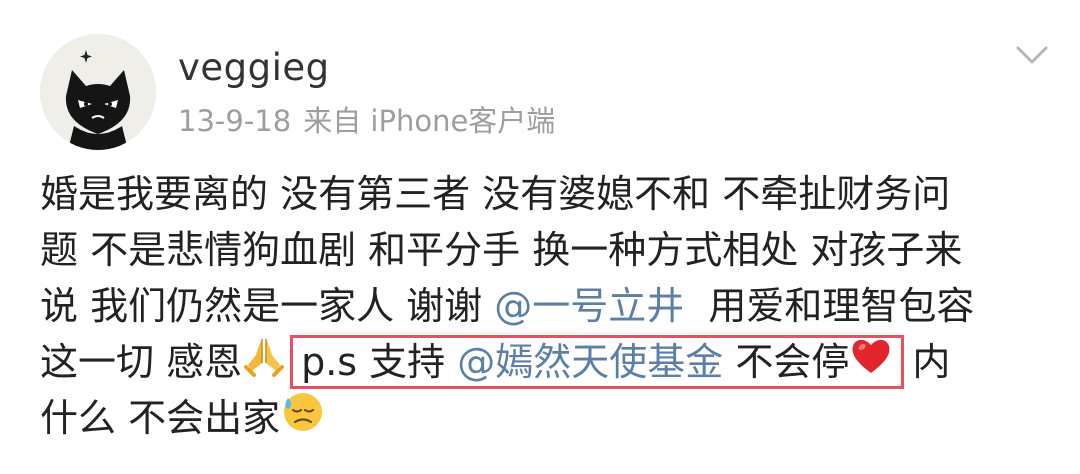 This screenshot has height=474, width=1080. What do you see at coordinates (429, 121) in the screenshot?
I see `post-source: 来自 iPhone客户端` at bounding box center [429, 121].